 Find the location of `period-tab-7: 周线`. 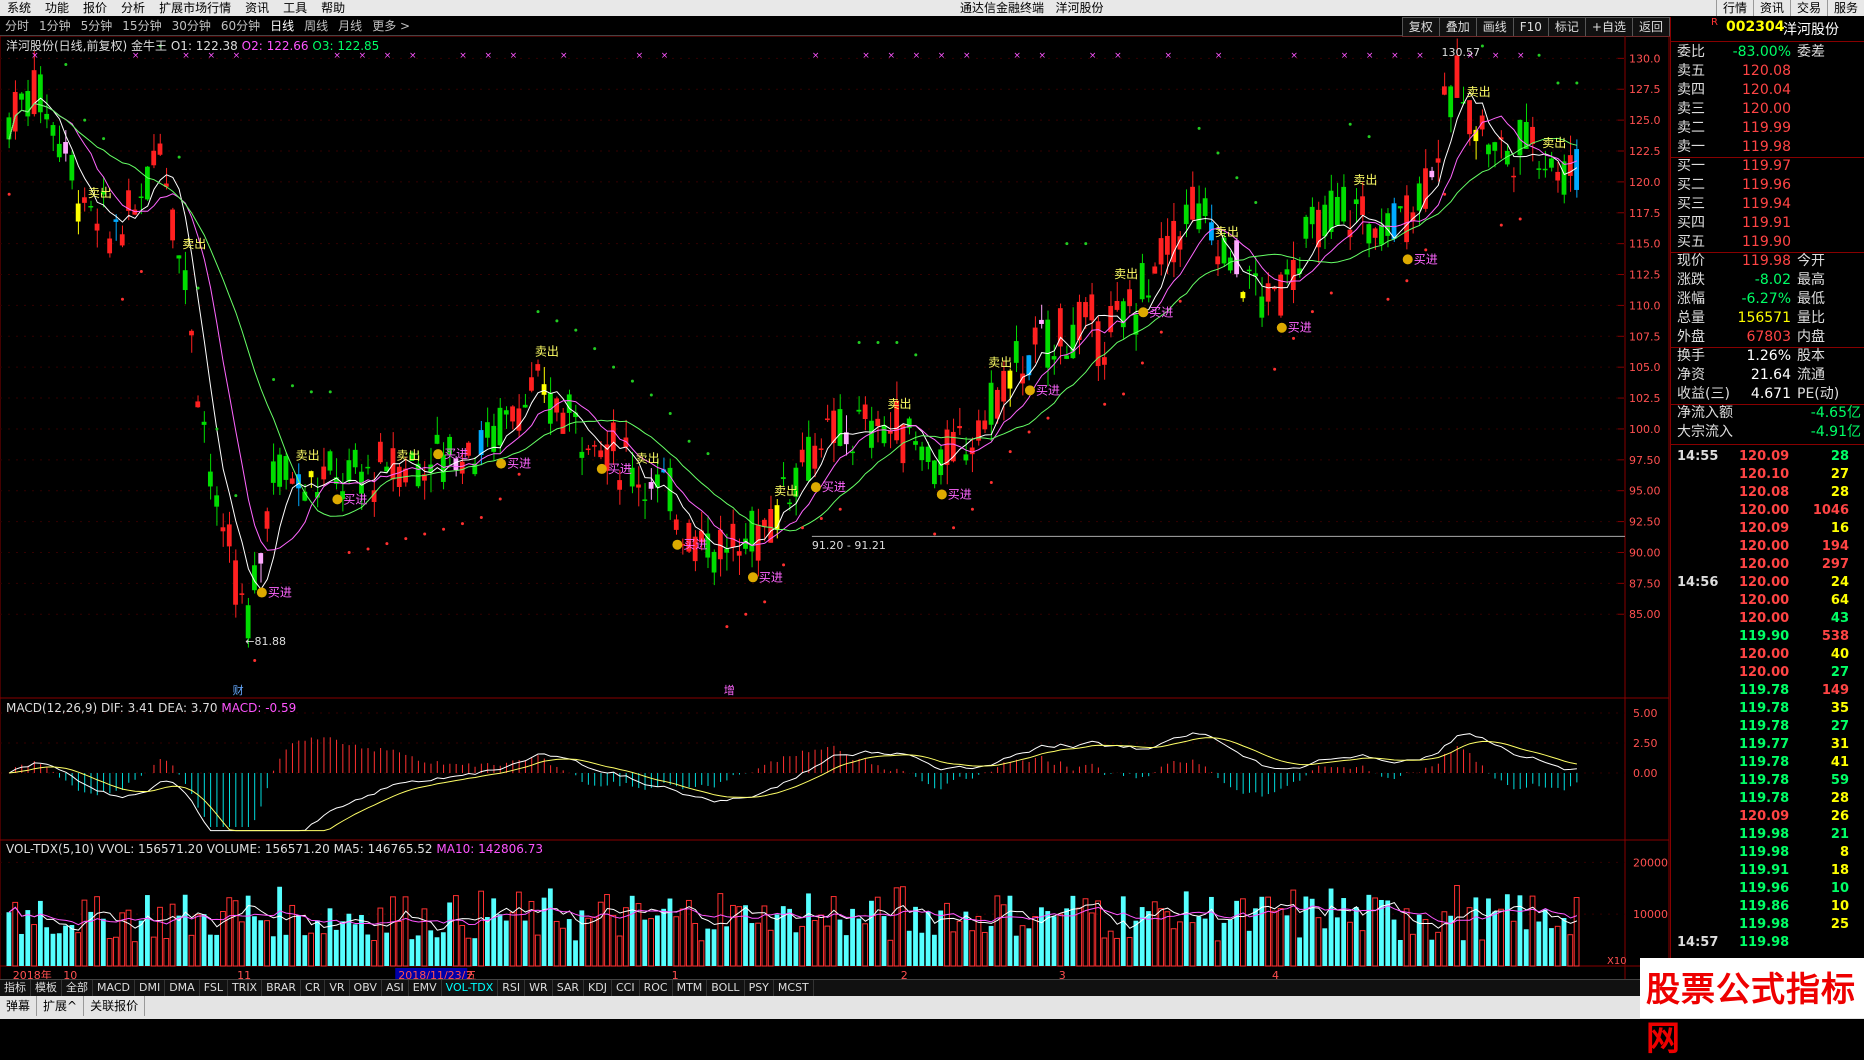

period-tab-7: 周线 is located at coordinates (316, 26).